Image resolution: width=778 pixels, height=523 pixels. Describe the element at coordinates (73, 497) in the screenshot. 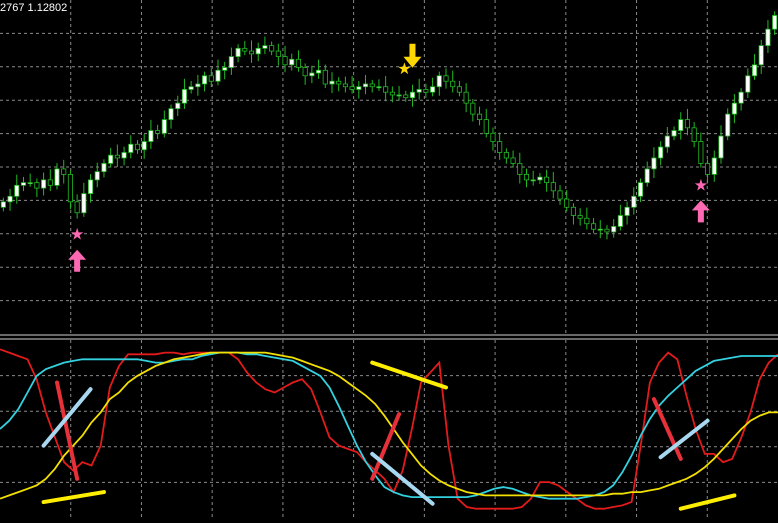

I see `divergence-mark` at that location.